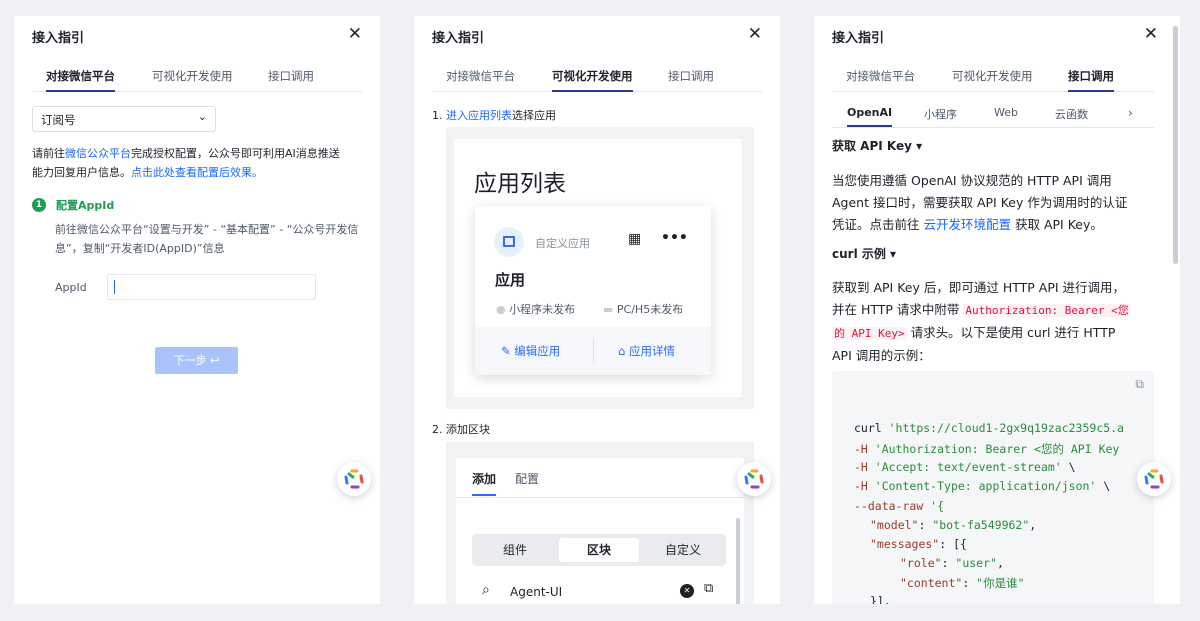 The width and height of the screenshot is (1200, 621). What do you see at coordinates (39, 205) in the screenshot?
I see `step-number-badge: 1` at bounding box center [39, 205].